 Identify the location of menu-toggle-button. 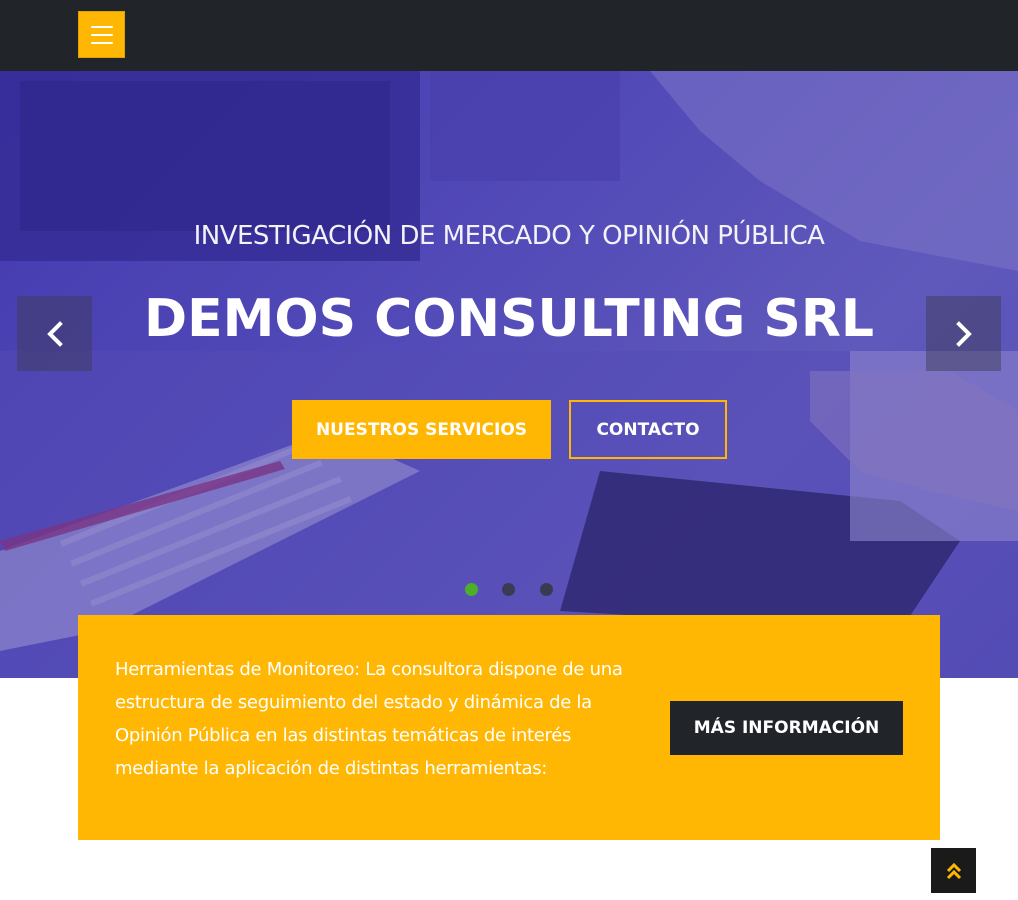
(101, 34).